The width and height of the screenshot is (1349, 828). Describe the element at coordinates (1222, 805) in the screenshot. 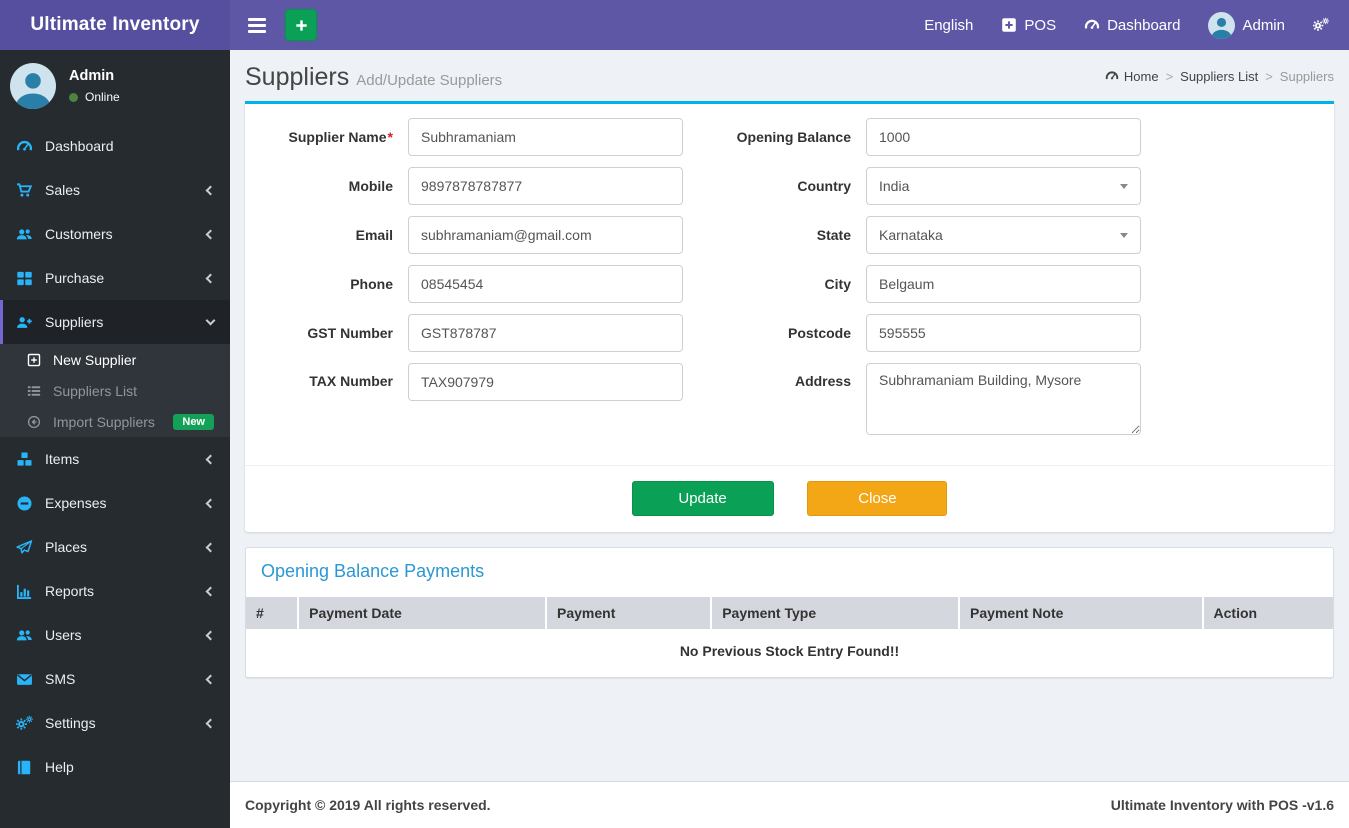

I see `footer-version: Ultimate Inventory with POS -v1.6` at that location.